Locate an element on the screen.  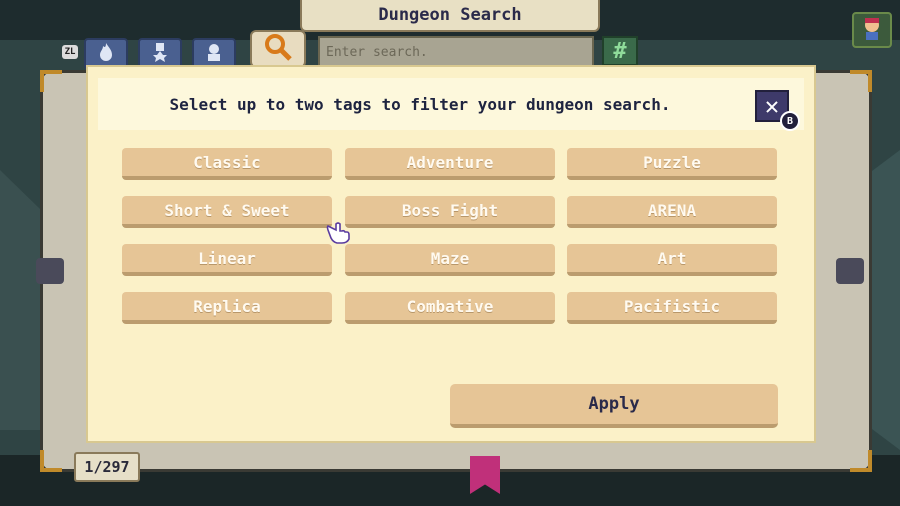
tag-linear: Linear is located at coordinates (227, 260).